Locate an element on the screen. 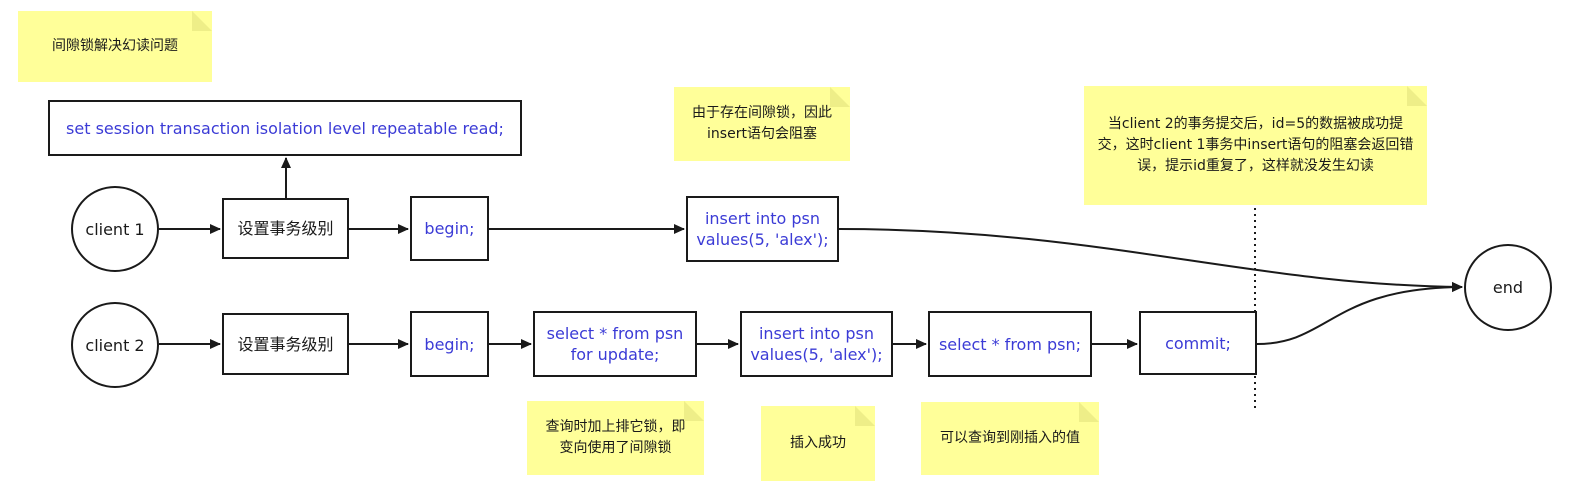  client2-select-for-update-box: select * from psn for update; is located at coordinates (615, 344).